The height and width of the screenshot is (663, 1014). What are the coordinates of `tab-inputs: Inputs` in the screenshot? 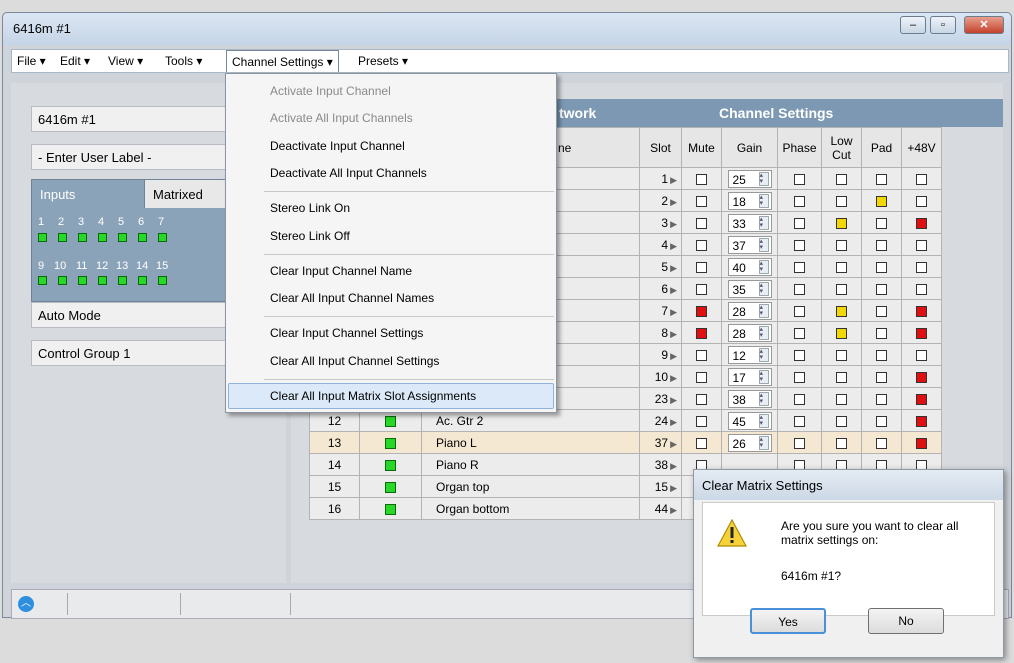 It's located at (88, 194).